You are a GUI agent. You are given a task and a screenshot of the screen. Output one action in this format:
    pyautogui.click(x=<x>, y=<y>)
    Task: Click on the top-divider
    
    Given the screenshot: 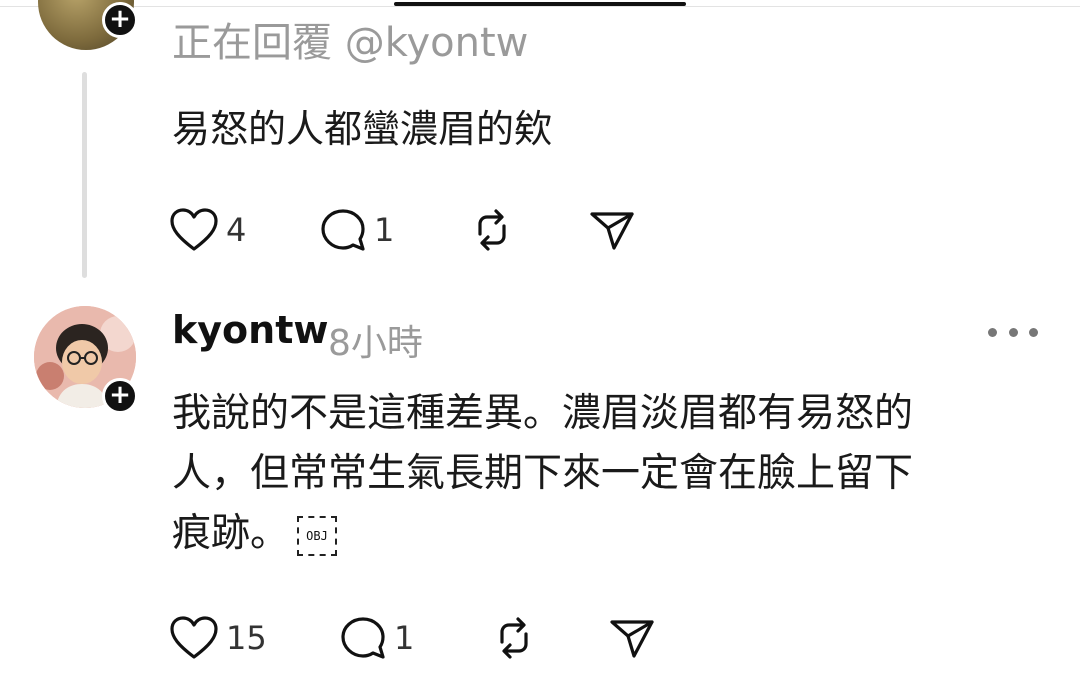 What is the action you would take?
    pyautogui.click(x=540, y=6)
    